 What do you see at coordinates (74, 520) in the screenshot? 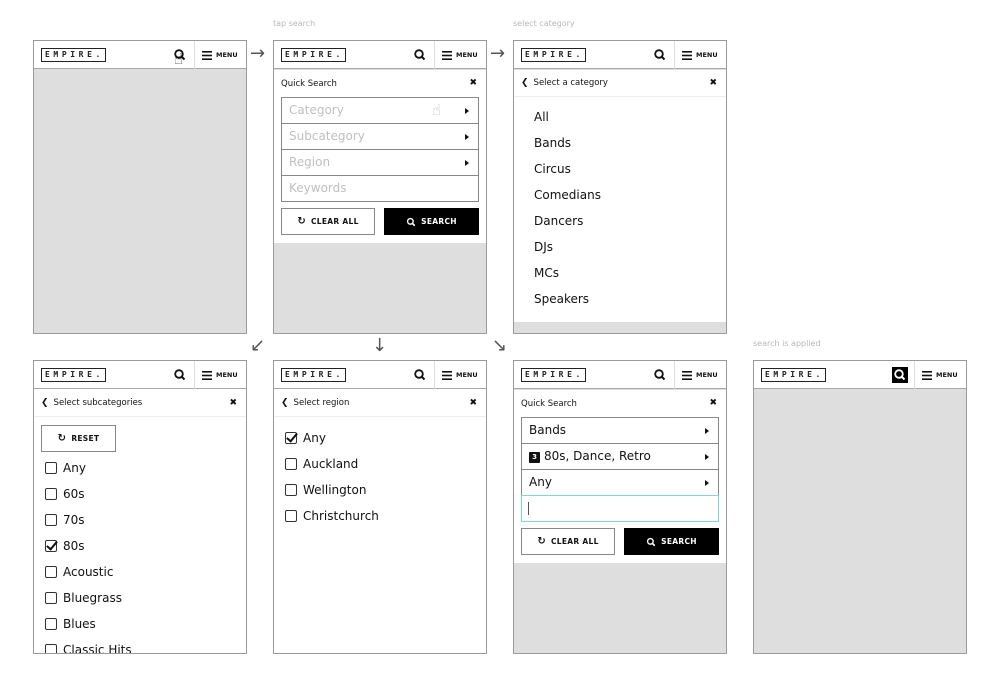
I see `option-label: 70s` at bounding box center [74, 520].